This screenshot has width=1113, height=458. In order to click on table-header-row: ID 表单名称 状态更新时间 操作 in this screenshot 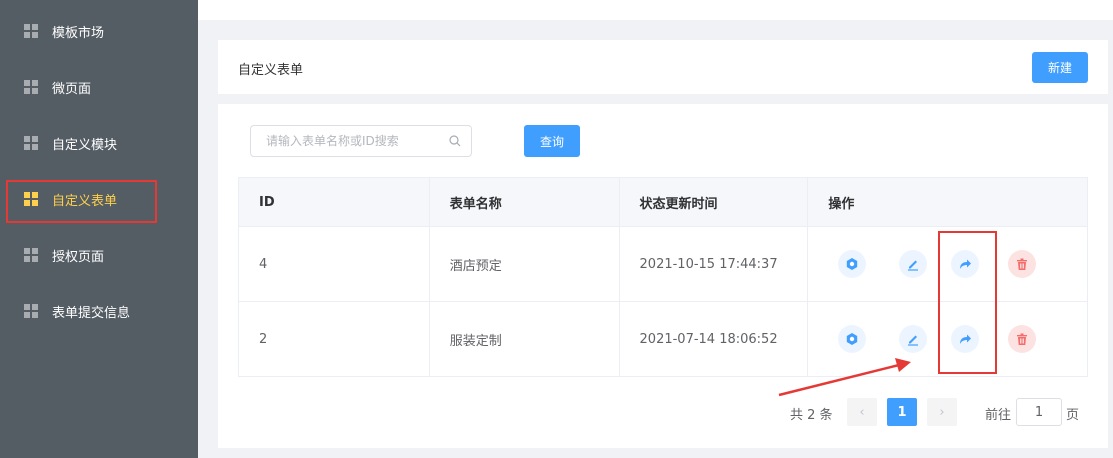, I will do `click(663, 202)`.